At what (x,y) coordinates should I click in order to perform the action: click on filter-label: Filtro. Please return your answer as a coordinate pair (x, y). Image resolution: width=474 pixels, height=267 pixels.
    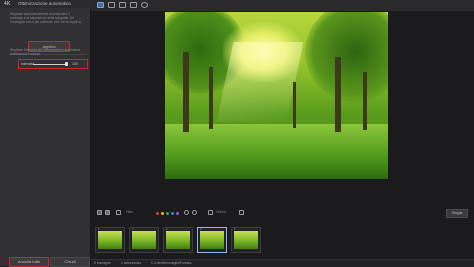
    Looking at the image, I should click on (129, 212).